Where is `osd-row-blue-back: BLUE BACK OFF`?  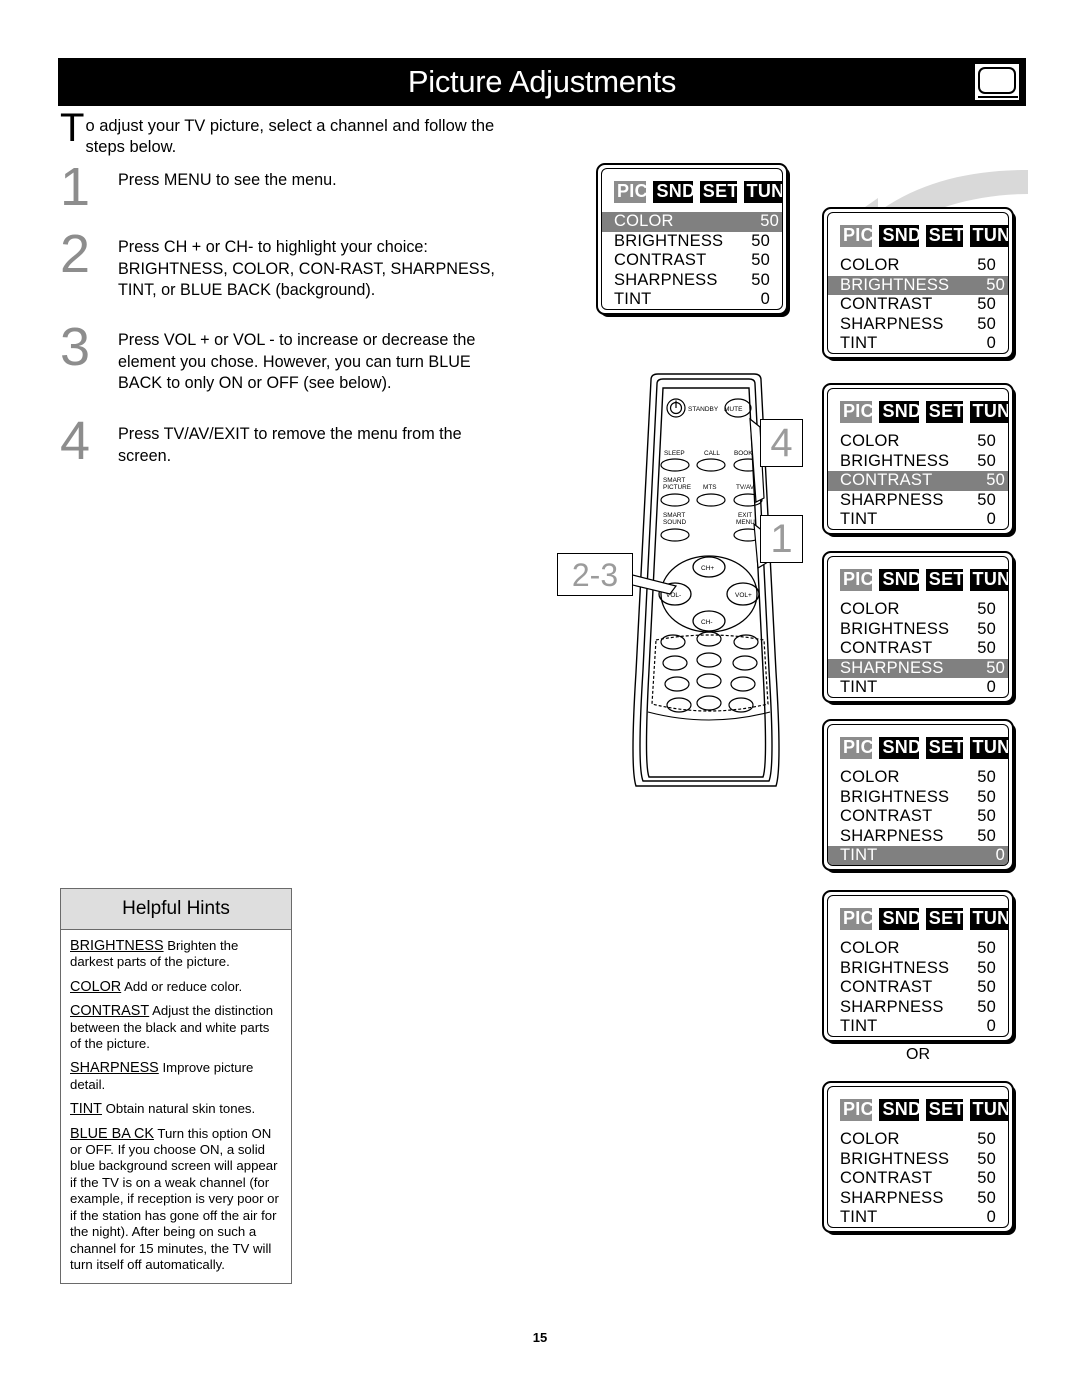
osd-row-blue-back: BLUE BACK OFF is located at coordinates (918, 1228).